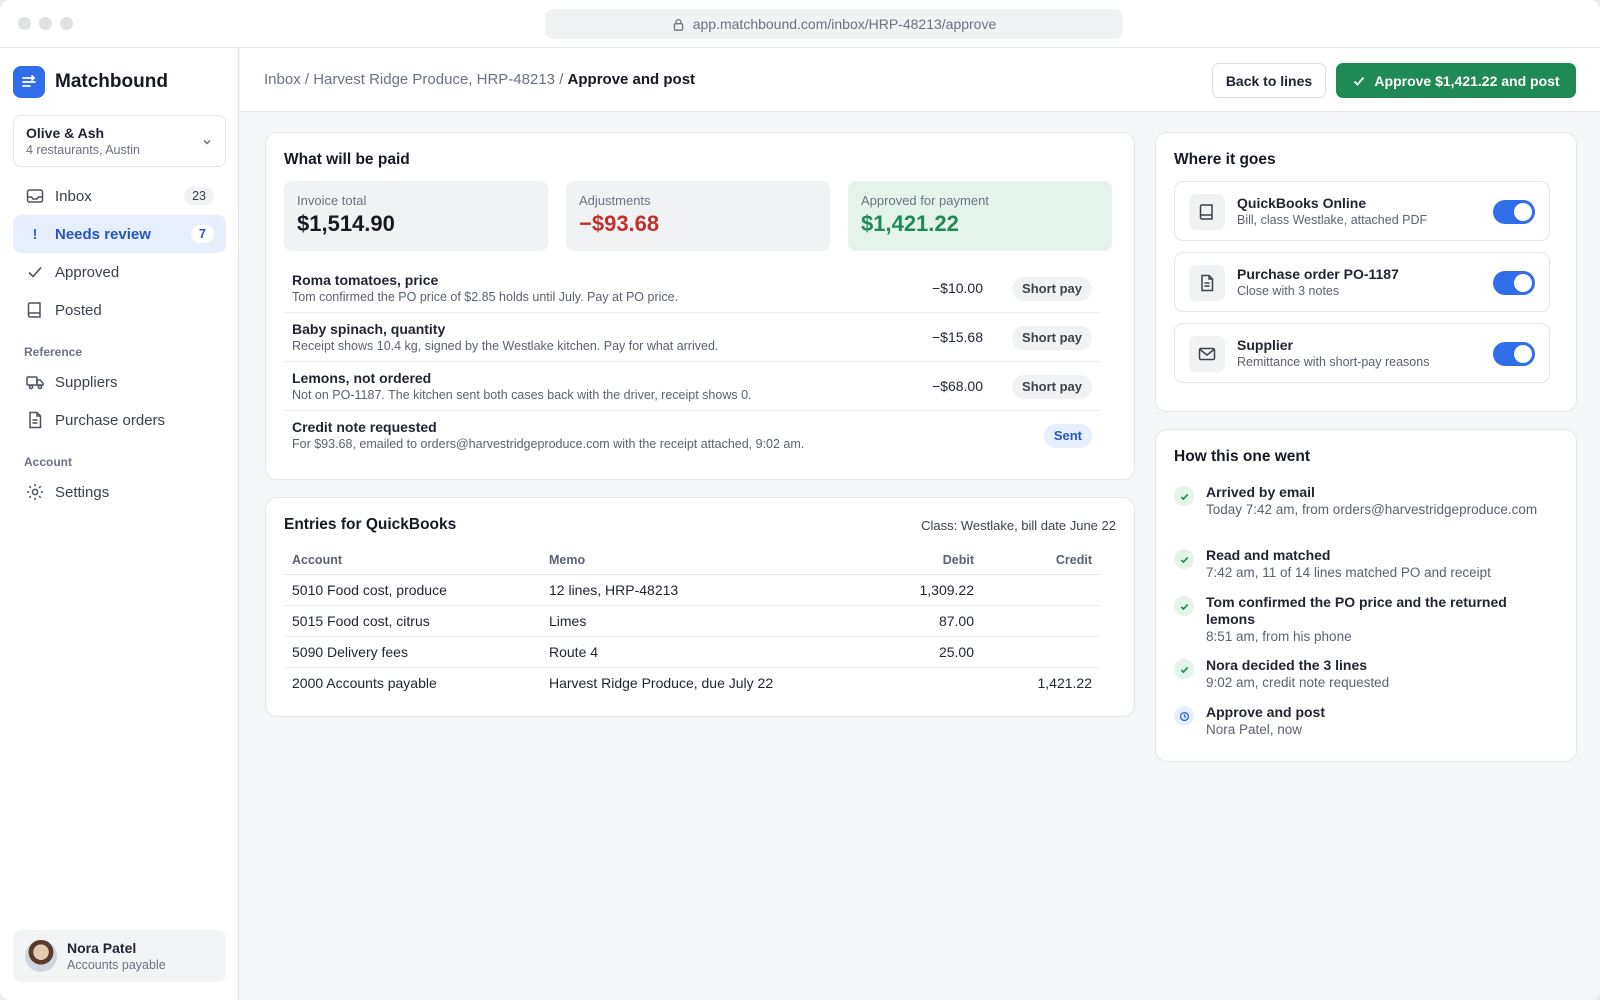 Image resolution: width=1600 pixels, height=1000 pixels. What do you see at coordinates (698, 216) in the screenshot?
I see `adjustments-stat: Adjustments −$93.68` at bounding box center [698, 216].